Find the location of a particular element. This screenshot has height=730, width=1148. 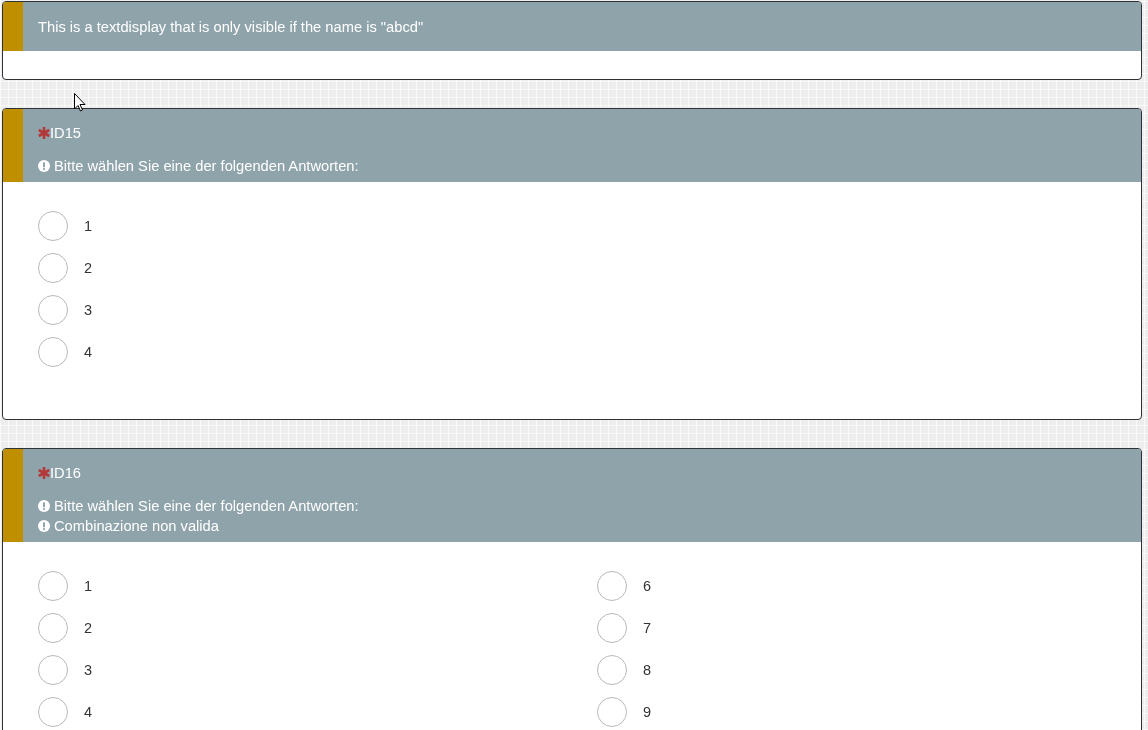

display-text: This is a textdisplay that is only visible if the name is "abcd" is located at coordinates (231, 27).